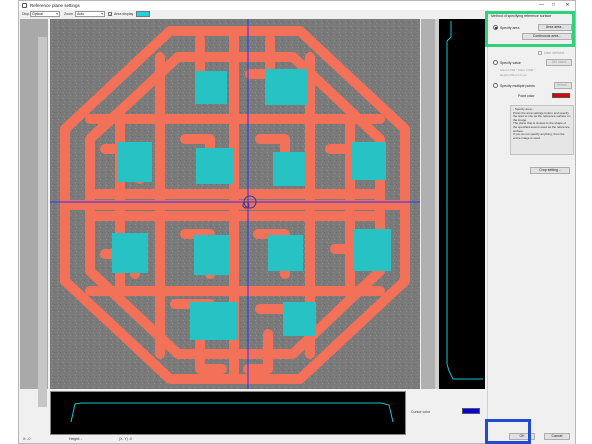 The height and width of the screenshot is (444, 592). What do you see at coordinates (24, 5) in the screenshot?
I see `app-icon` at bounding box center [24, 5].